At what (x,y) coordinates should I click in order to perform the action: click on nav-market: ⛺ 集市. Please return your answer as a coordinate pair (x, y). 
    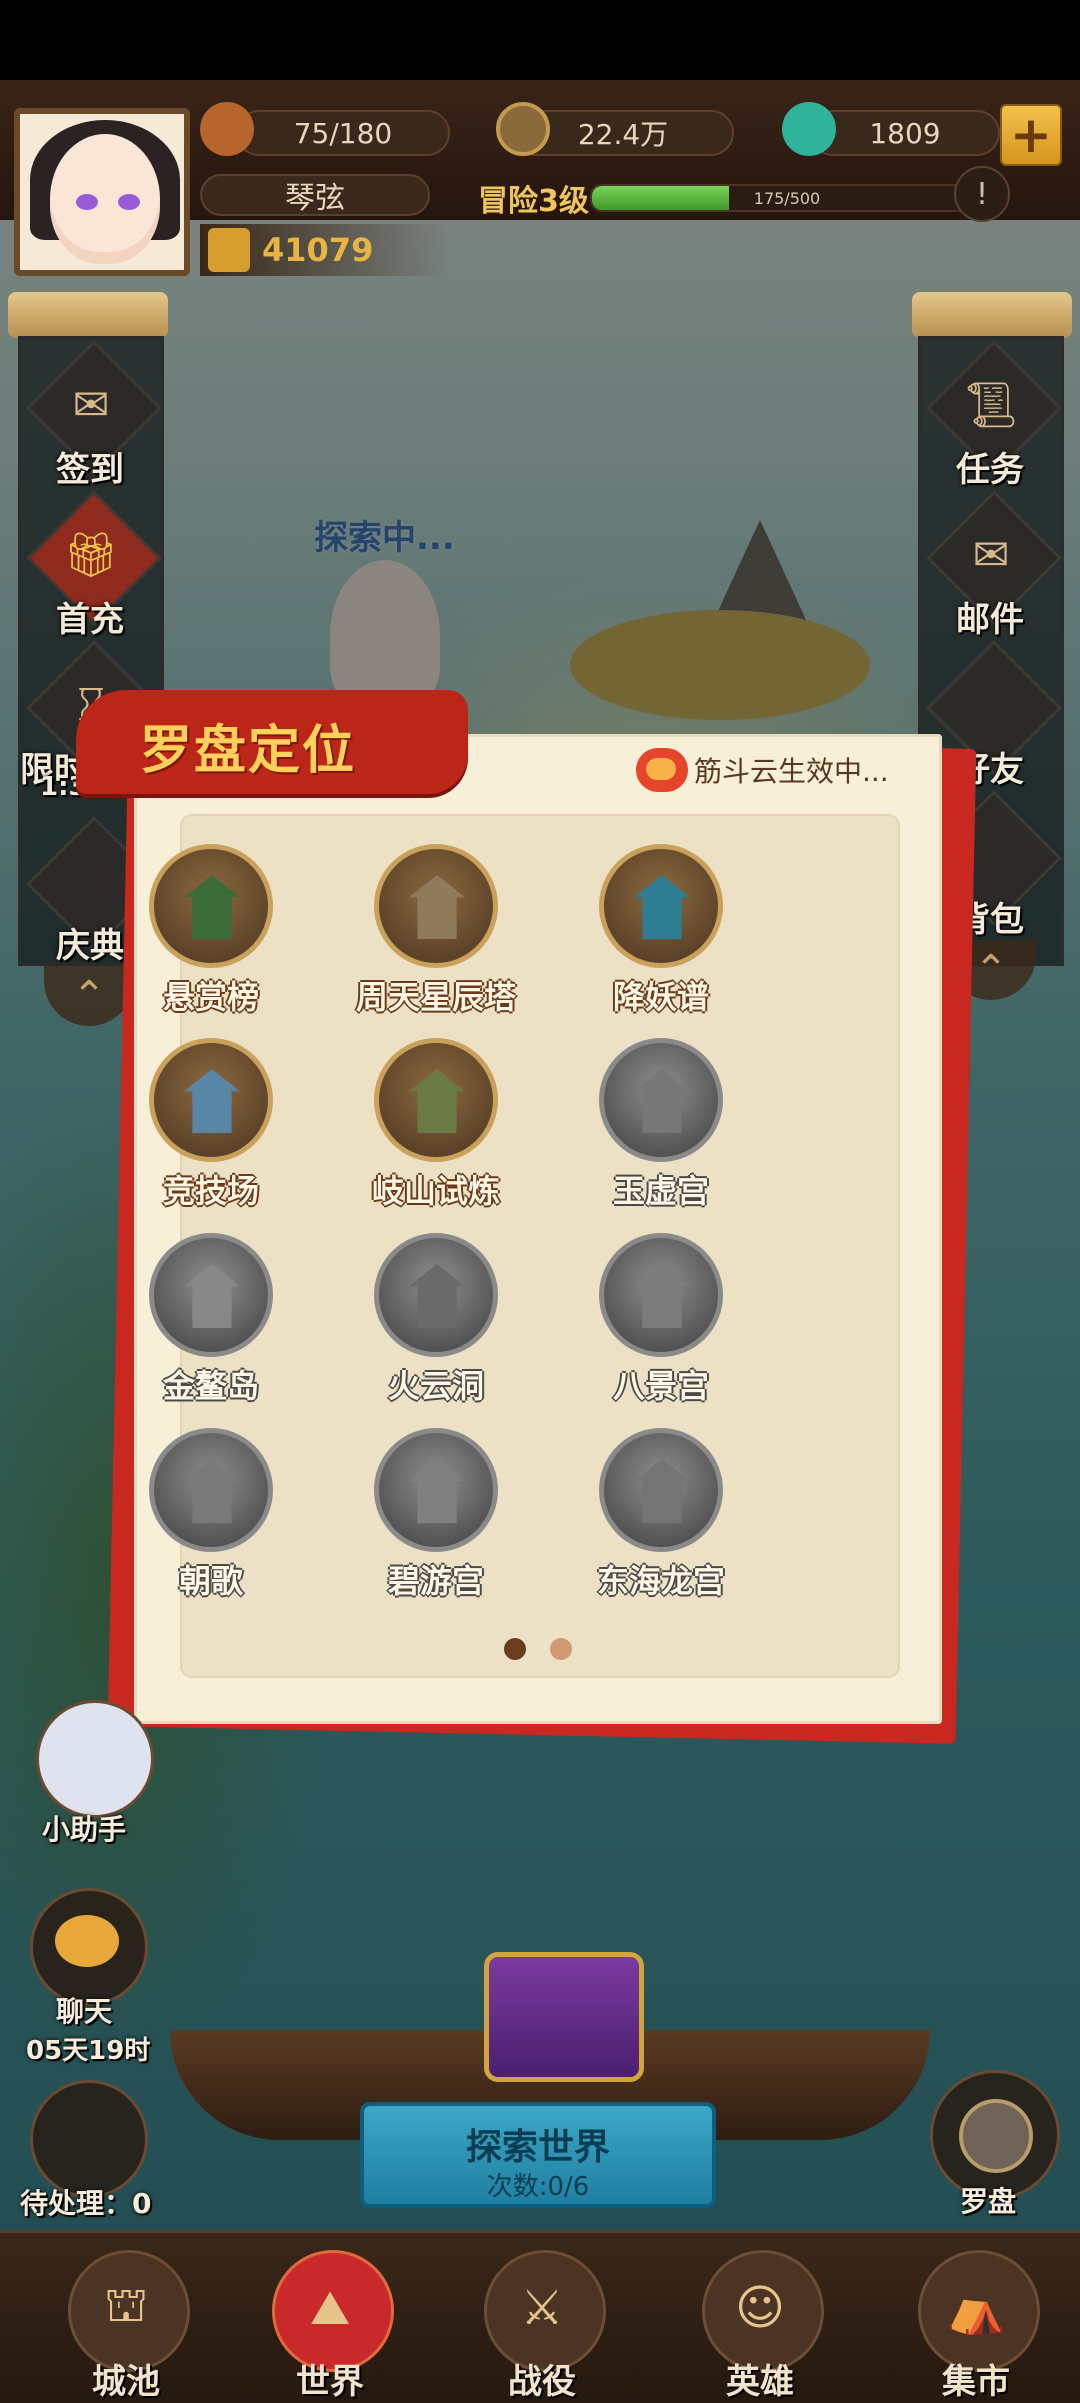
    Looking at the image, I should click on (976, 2326).